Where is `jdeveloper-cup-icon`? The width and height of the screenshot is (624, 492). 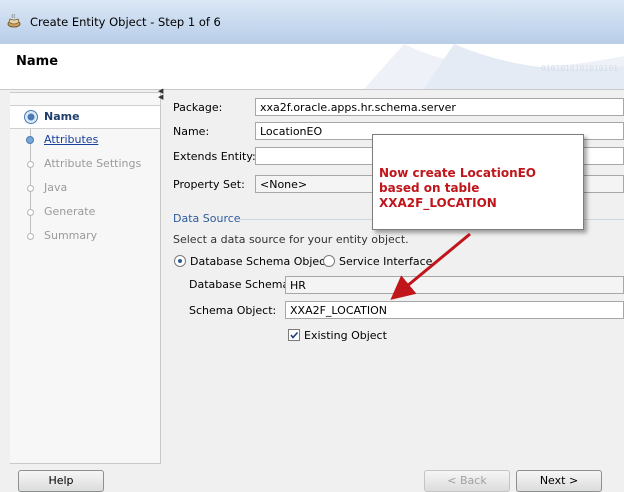
jdeveloper-cup-icon is located at coordinates (14, 20).